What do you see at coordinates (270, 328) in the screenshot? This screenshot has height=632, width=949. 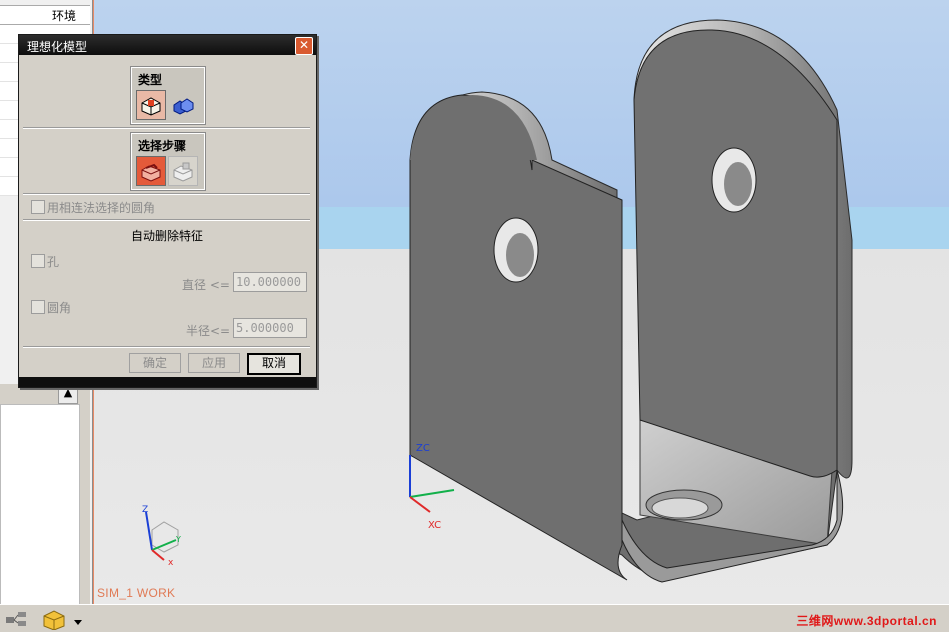 I see `radius-field: 5.000000` at bounding box center [270, 328].